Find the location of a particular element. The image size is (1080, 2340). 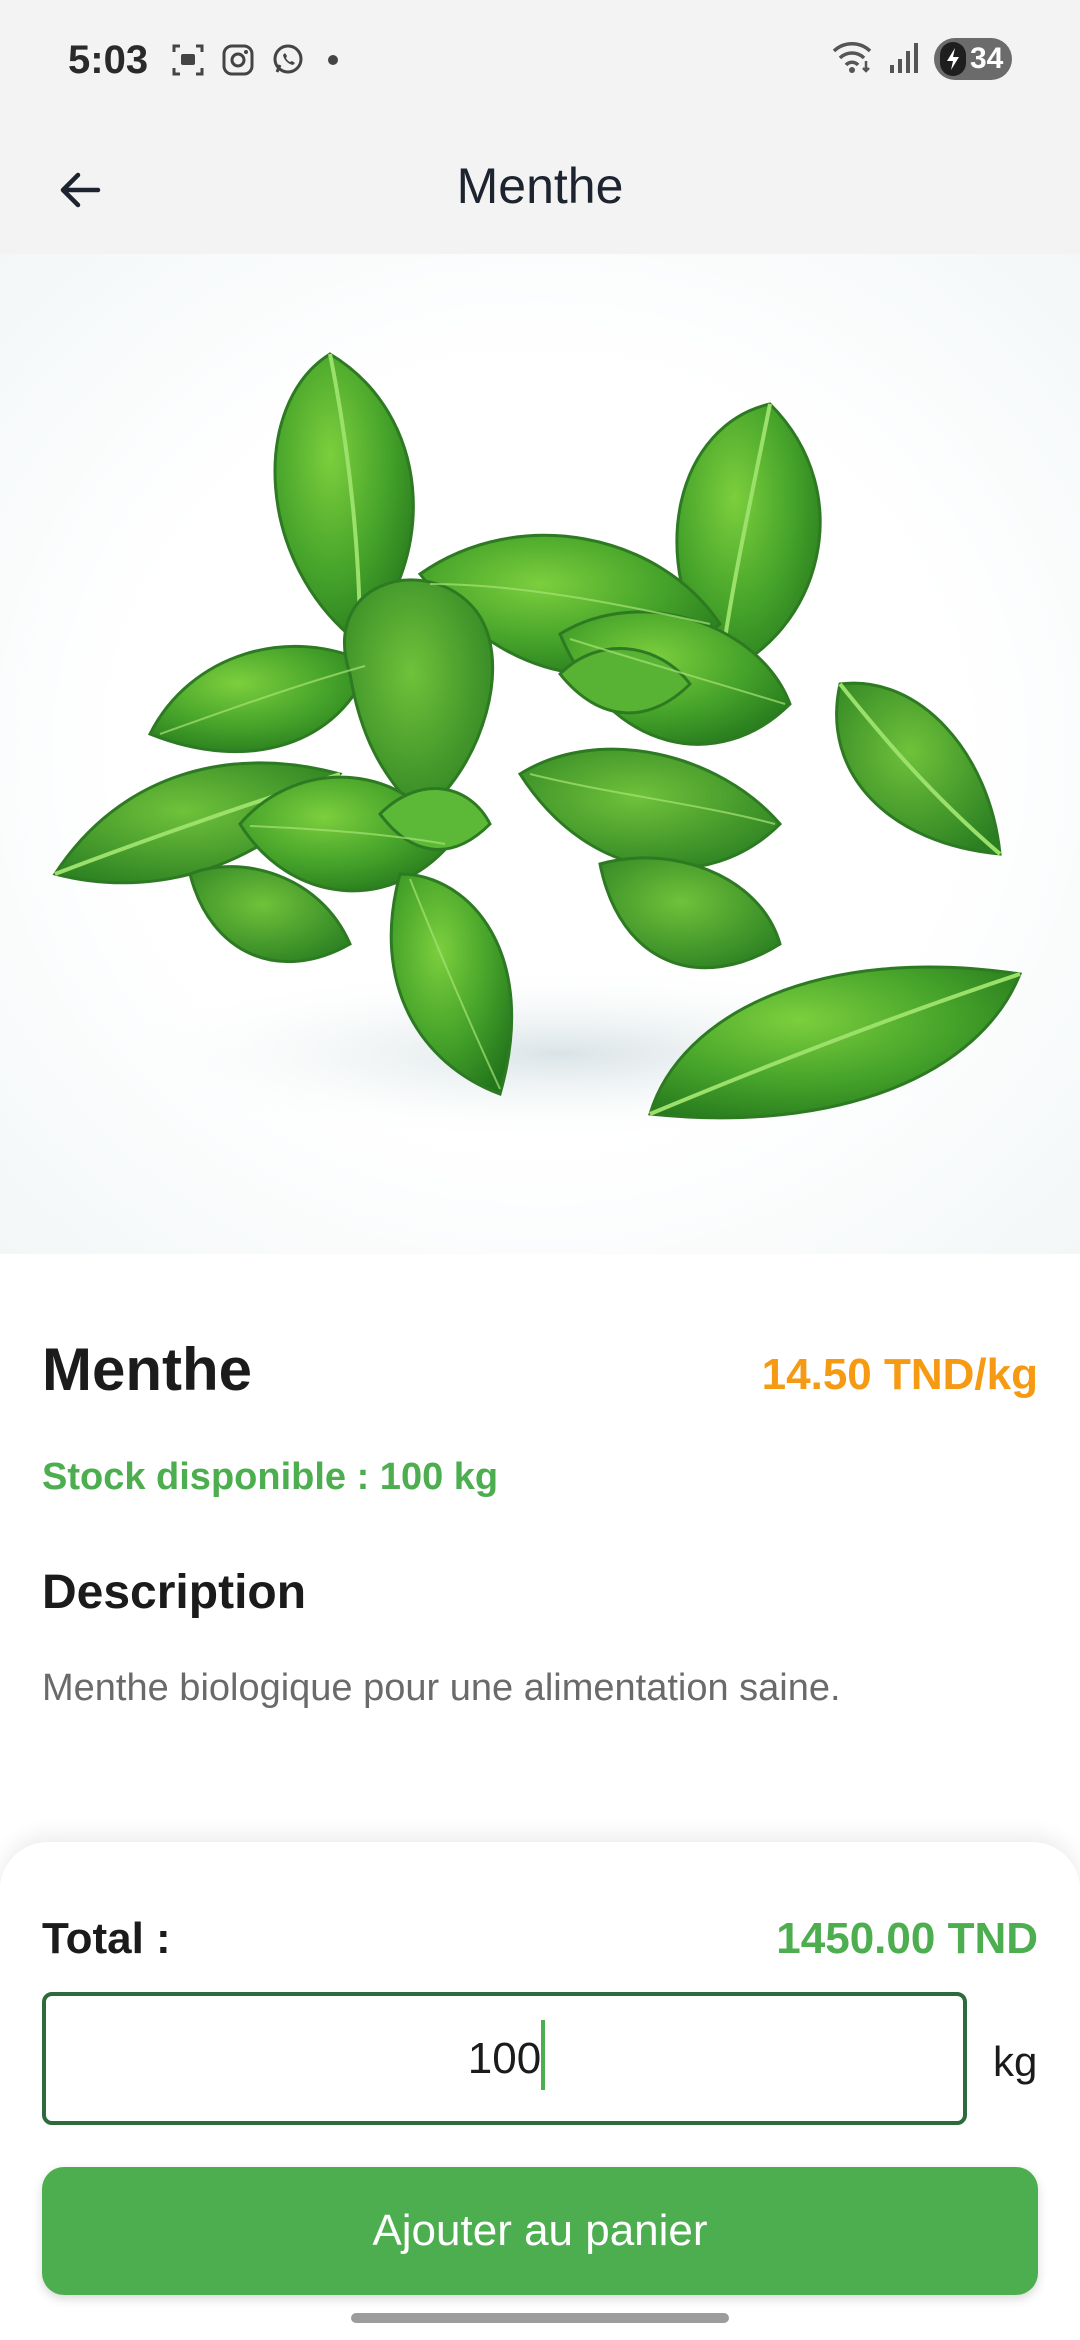

battery-icon: 34 is located at coordinates (973, 59).